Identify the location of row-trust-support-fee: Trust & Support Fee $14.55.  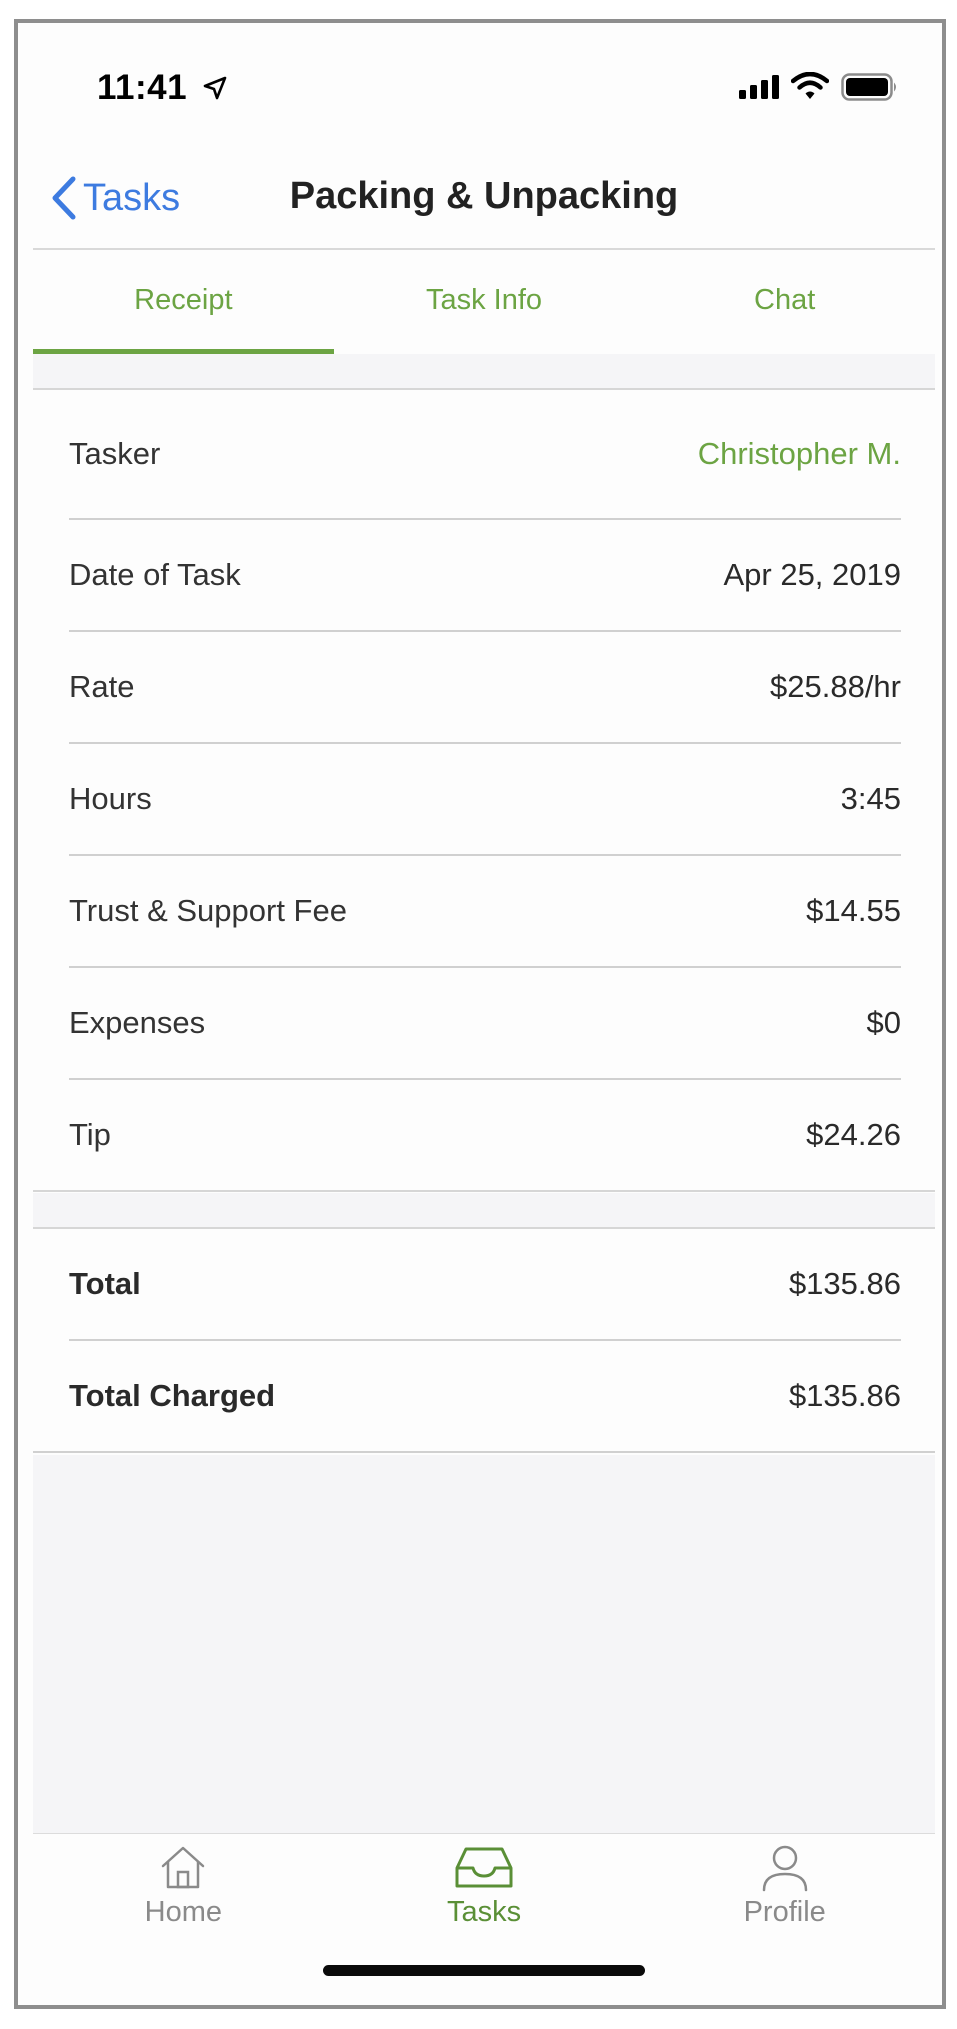
(485, 912).